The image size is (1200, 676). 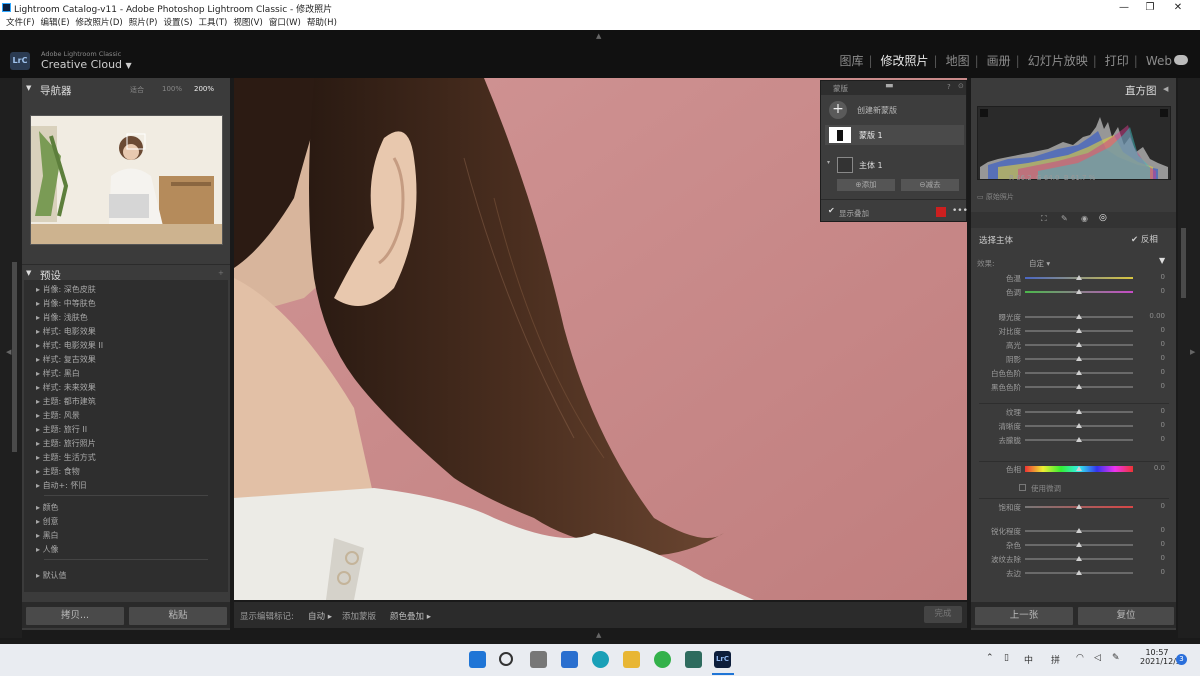 I want to click on file-explorer-icon, so click(x=631, y=659).